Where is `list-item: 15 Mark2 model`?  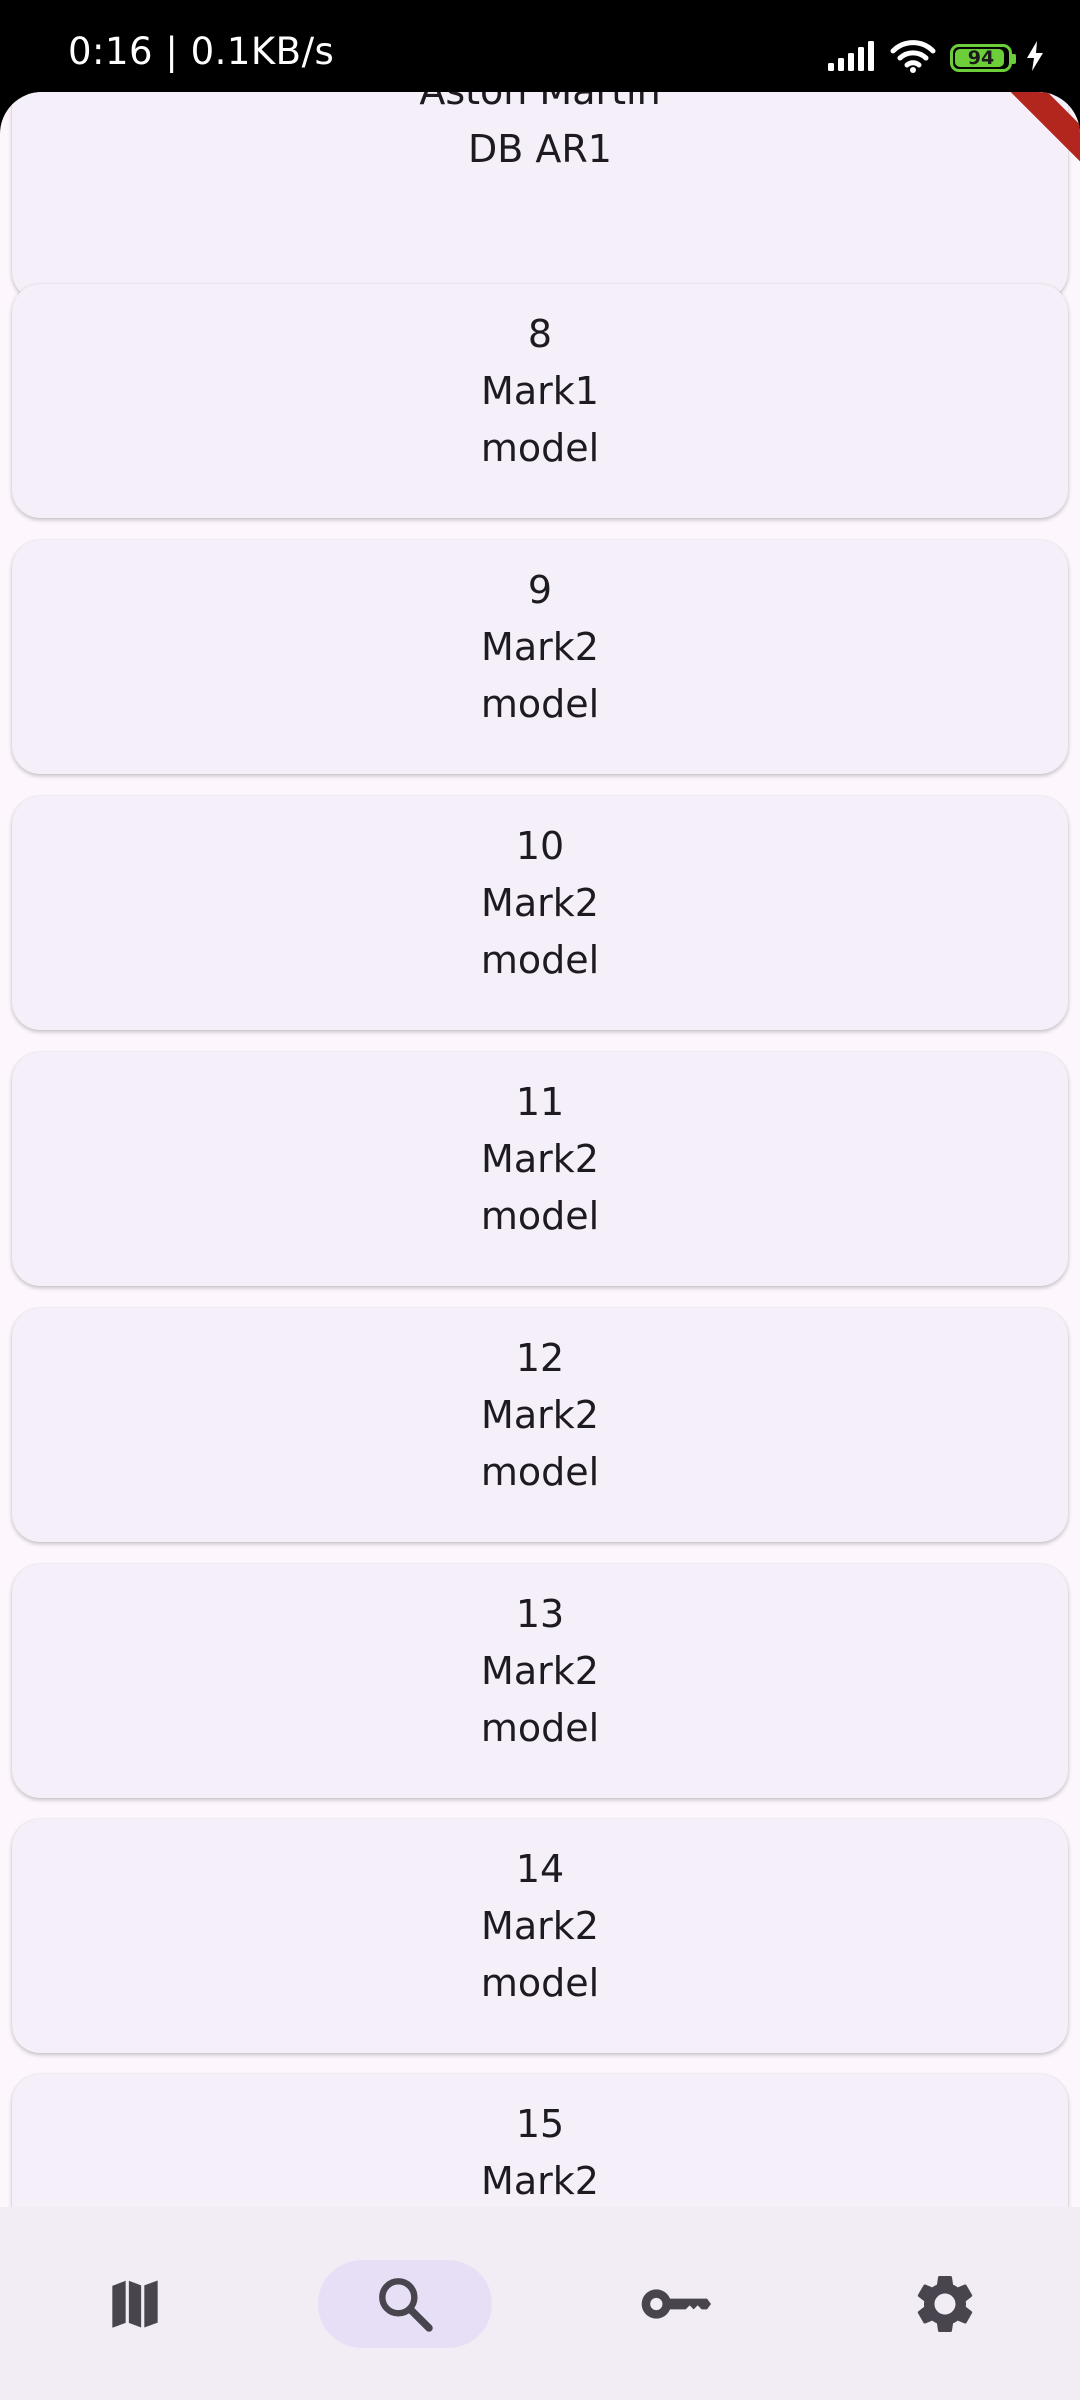 list-item: 15 Mark2 model is located at coordinates (540, 2140).